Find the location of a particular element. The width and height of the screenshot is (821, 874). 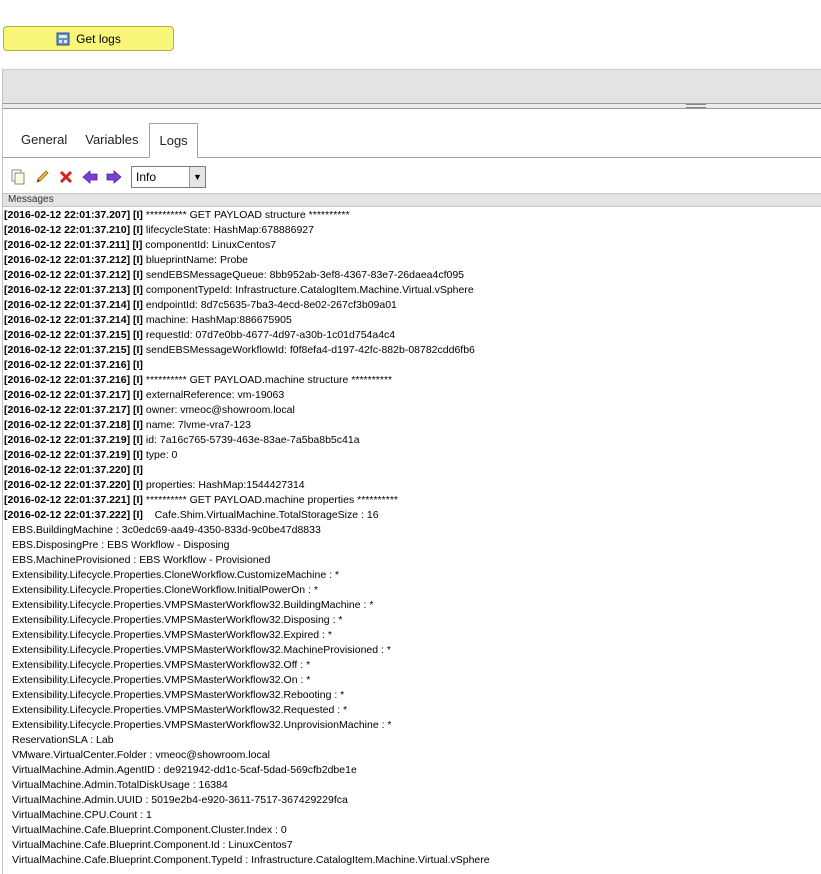

log-level-value: Info is located at coordinates (146, 177).